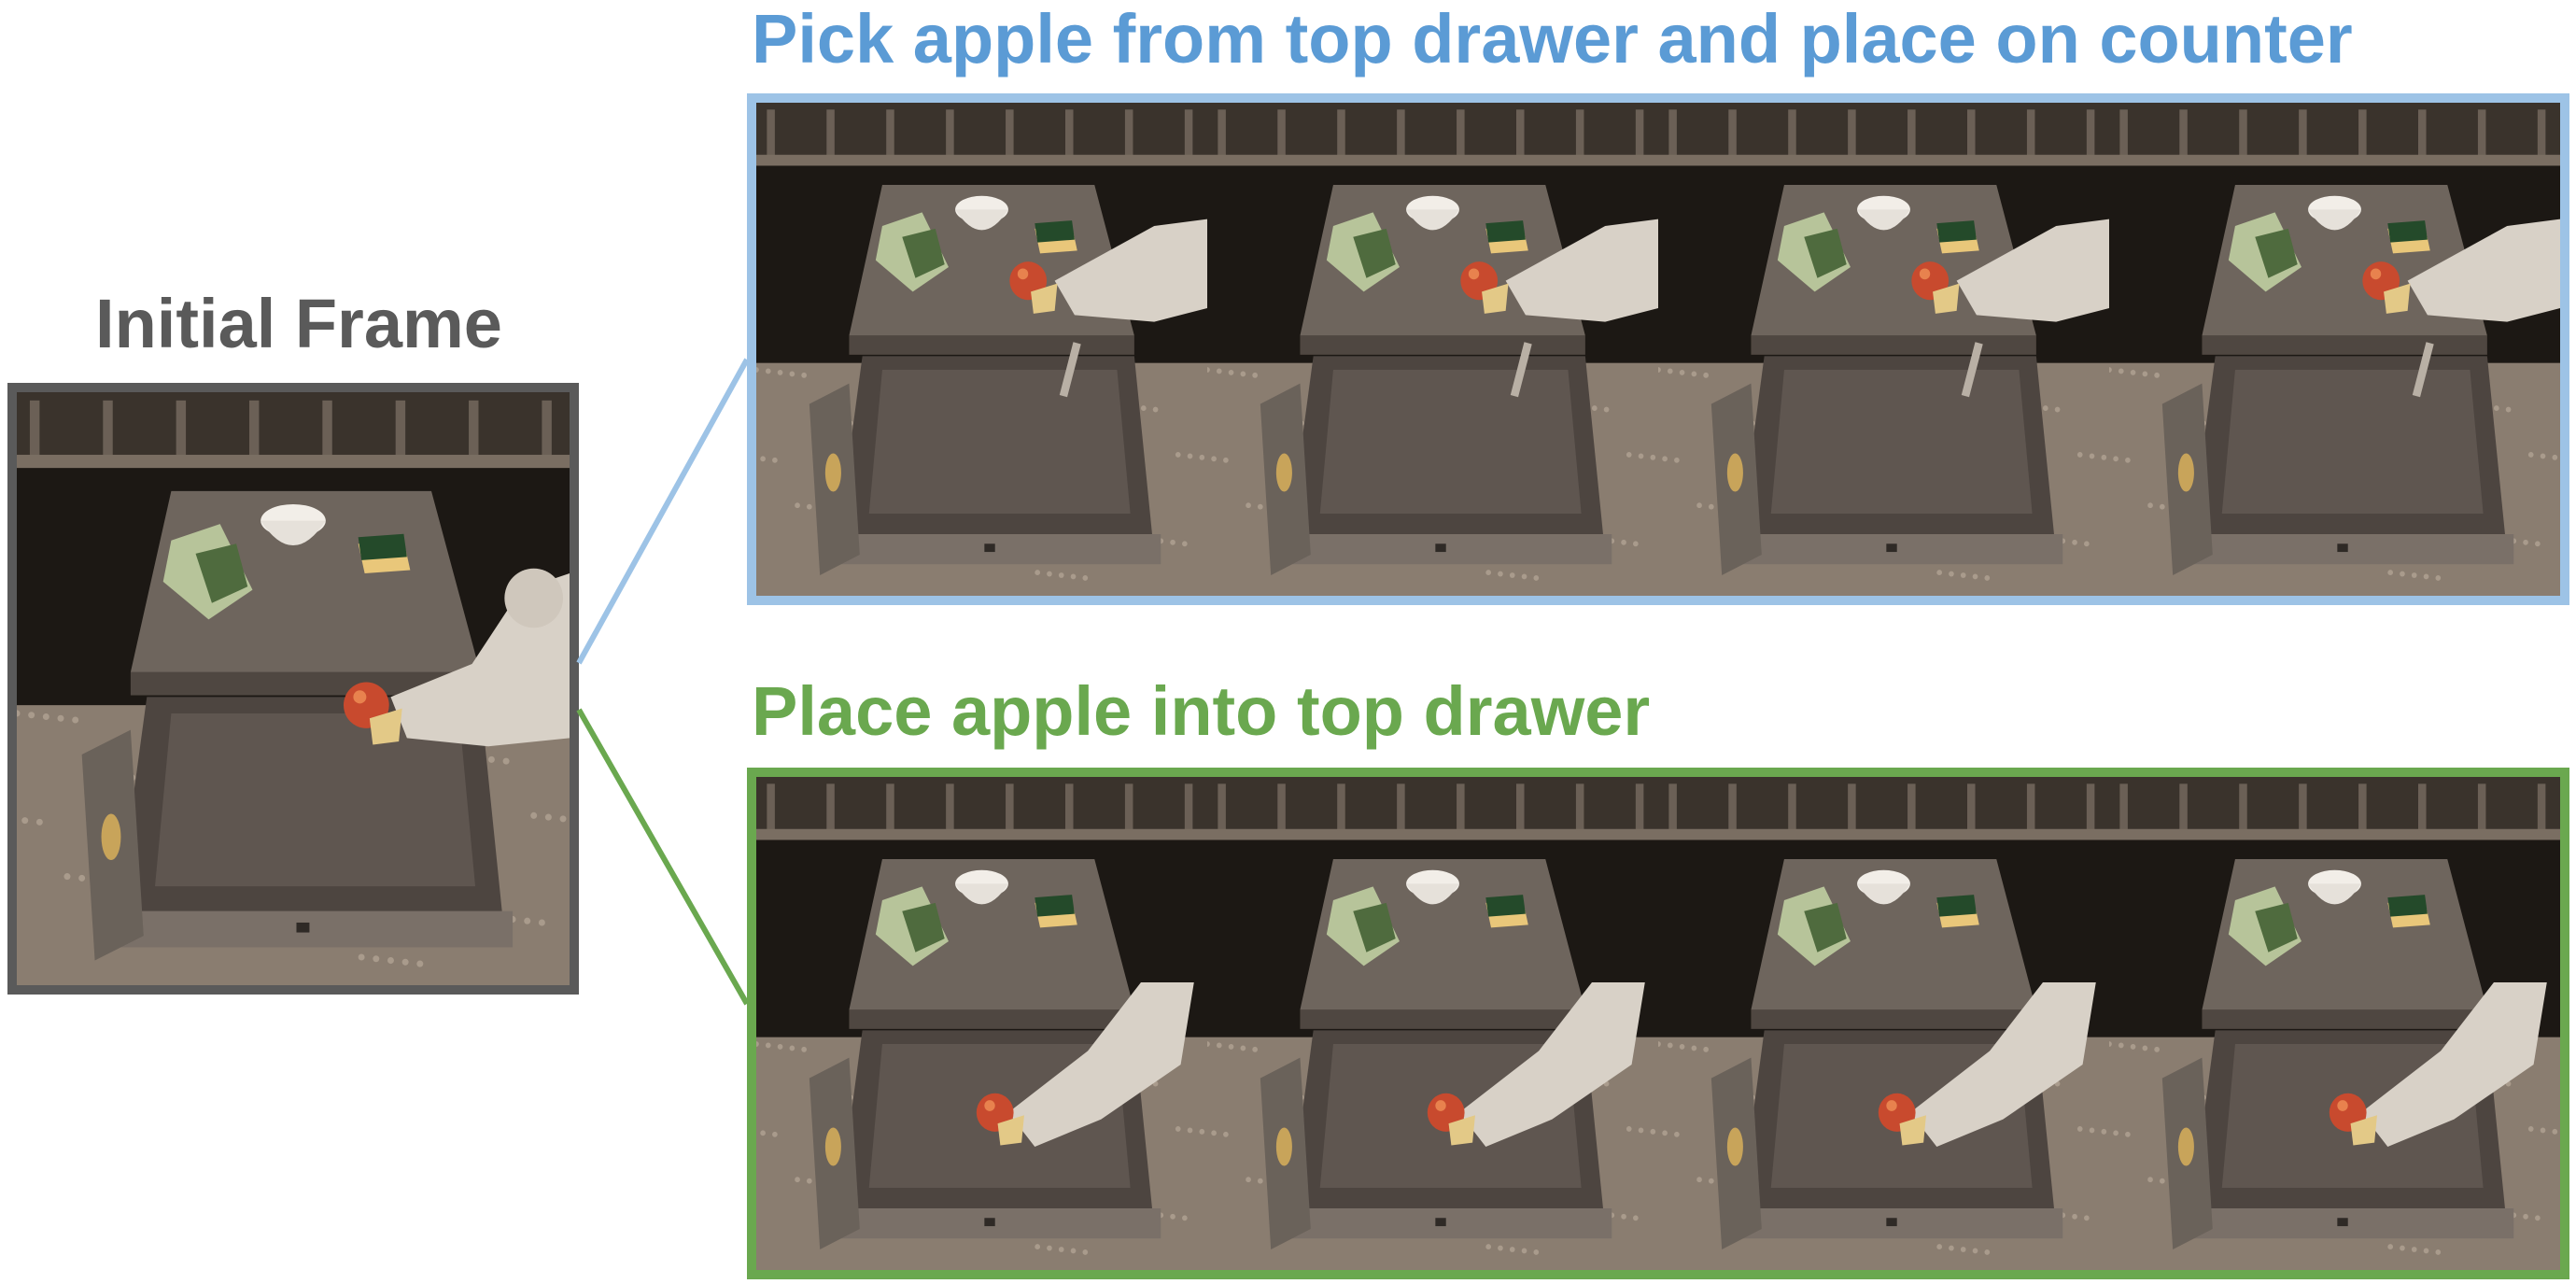  What do you see at coordinates (293, 689) in the screenshot?
I see `initial-frame-image` at bounding box center [293, 689].